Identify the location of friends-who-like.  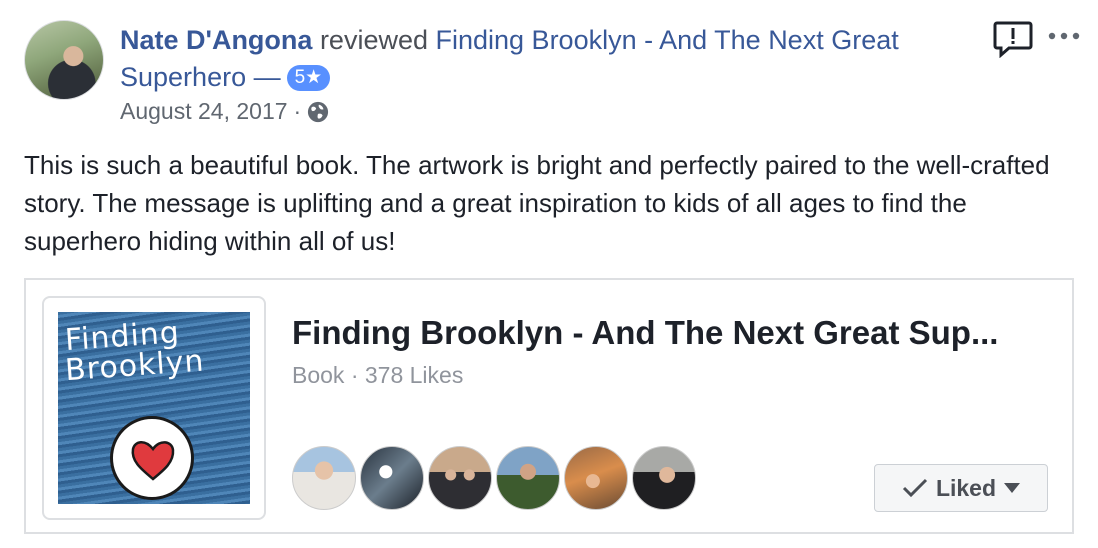
(494, 478).